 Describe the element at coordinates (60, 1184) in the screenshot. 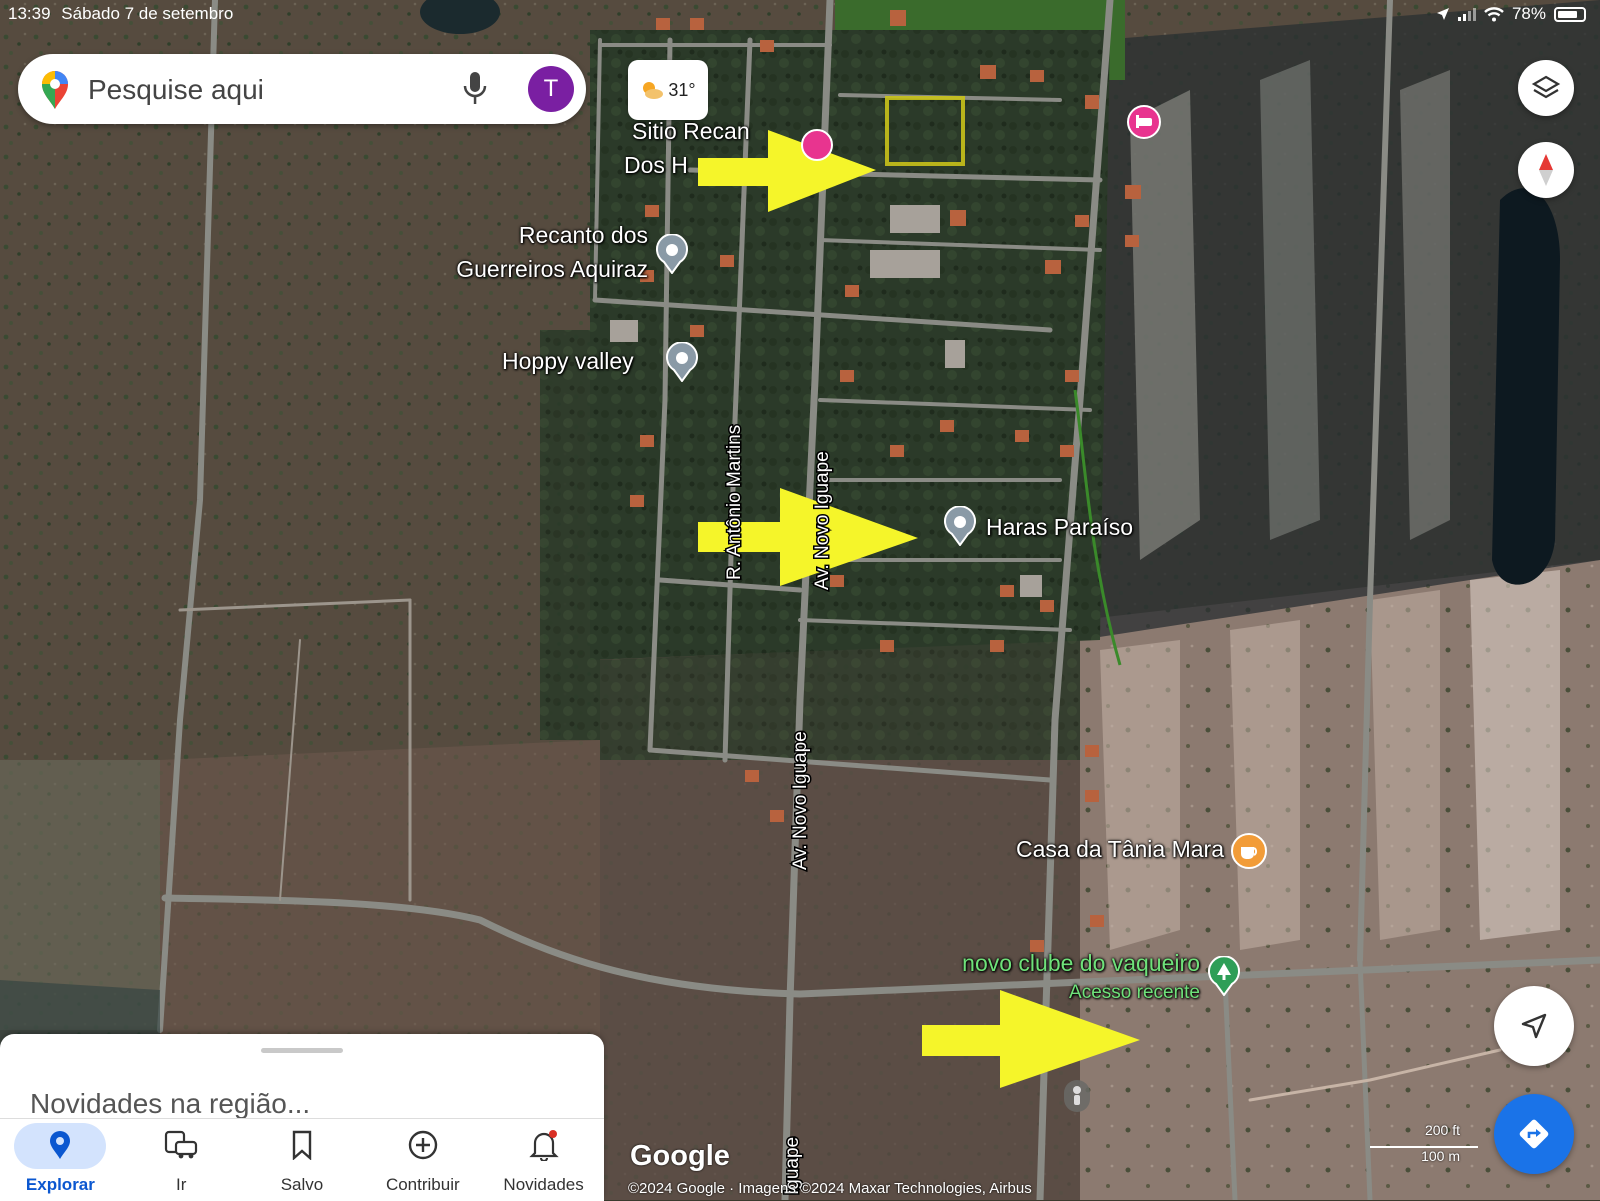

I see `nav-label: Explorar` at that location.